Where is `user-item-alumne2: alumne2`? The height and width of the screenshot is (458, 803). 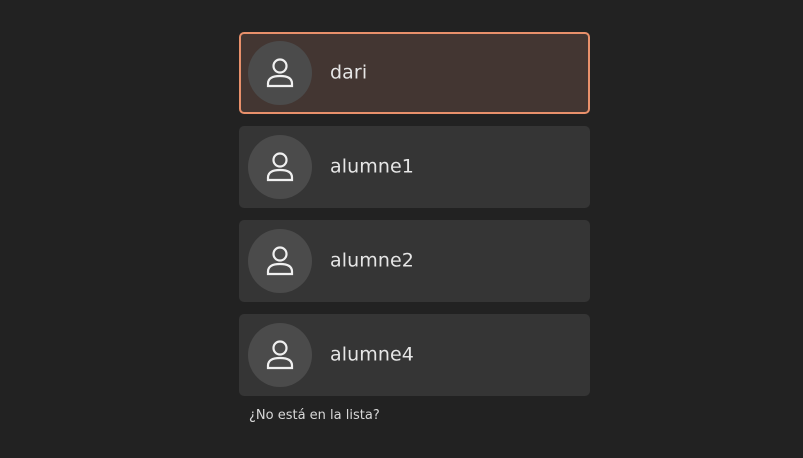
user-item-alumne2: alumne2 is located at coordinates (414, 261).